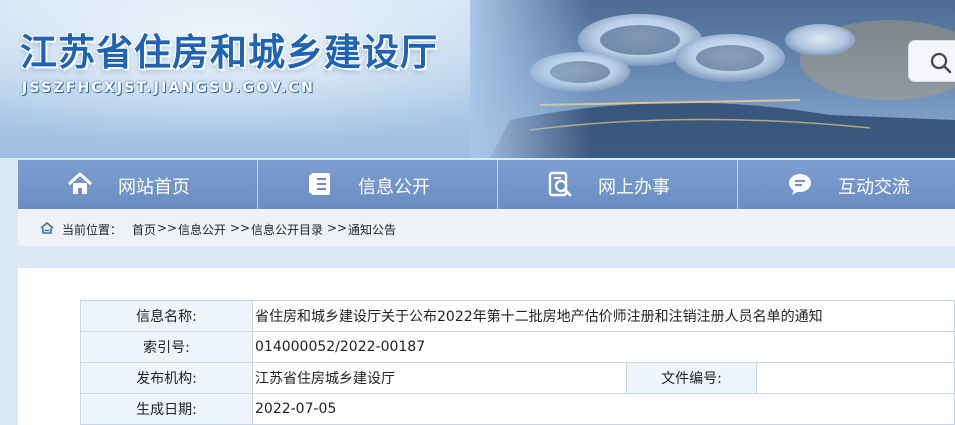 The height and width of the screenshot is (425, 955). I want to click on nav-label-info-disclosure: 信息公开, so click(394, 187).